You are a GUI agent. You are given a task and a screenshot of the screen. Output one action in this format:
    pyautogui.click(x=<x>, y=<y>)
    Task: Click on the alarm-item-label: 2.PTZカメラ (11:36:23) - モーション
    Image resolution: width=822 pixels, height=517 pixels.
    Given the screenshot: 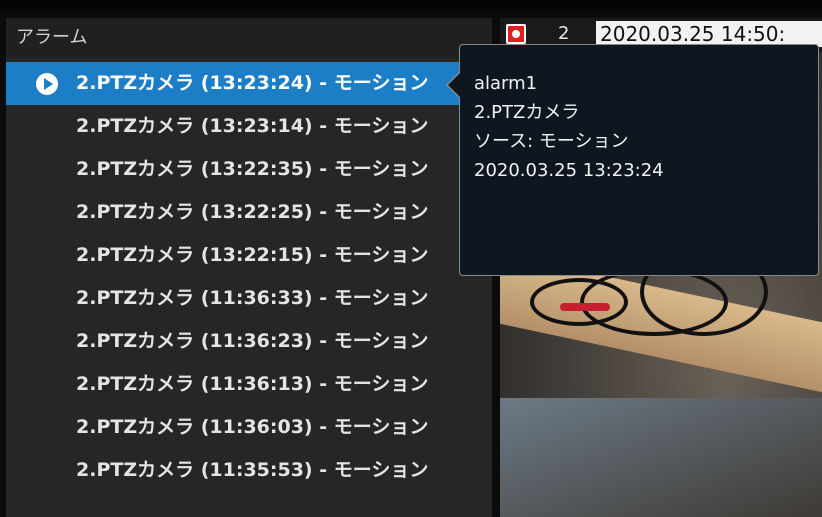 What is the action you would take?
    pyautogui.click(x=252, y=341)
    